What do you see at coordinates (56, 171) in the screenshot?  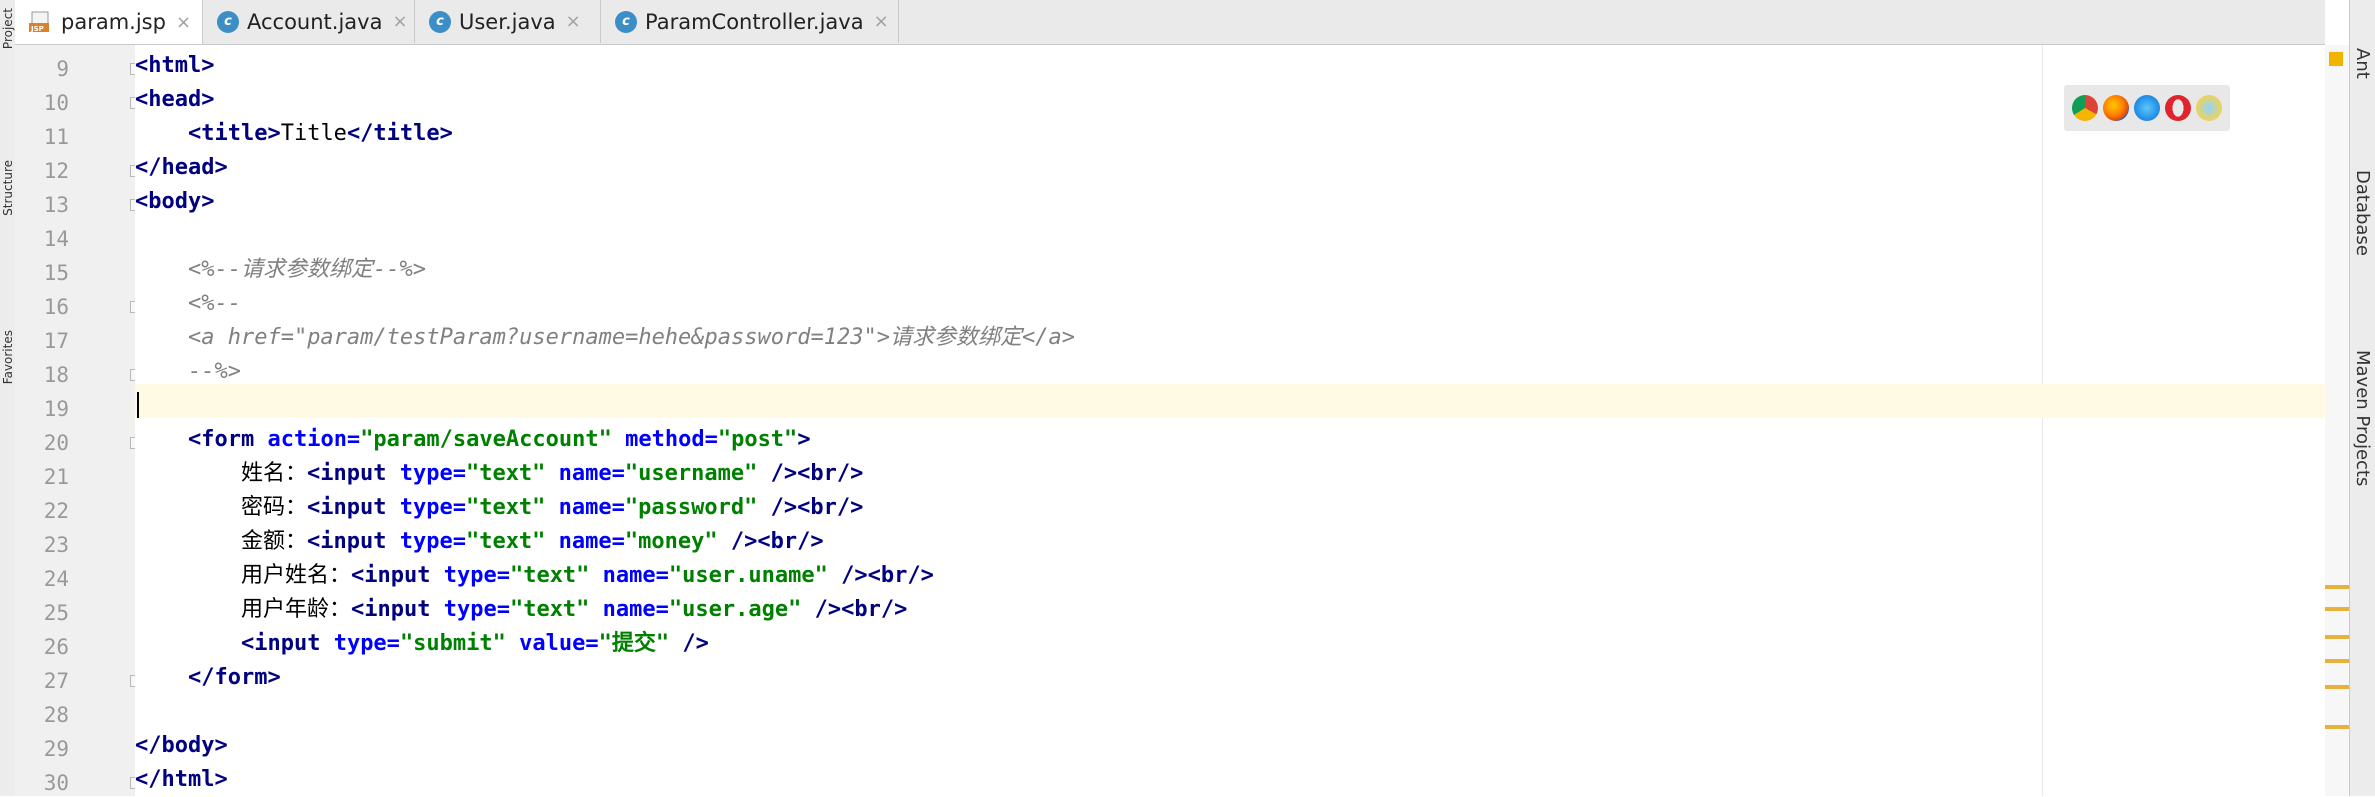 I see `line-number: 12` at bounding box center [56, 171].